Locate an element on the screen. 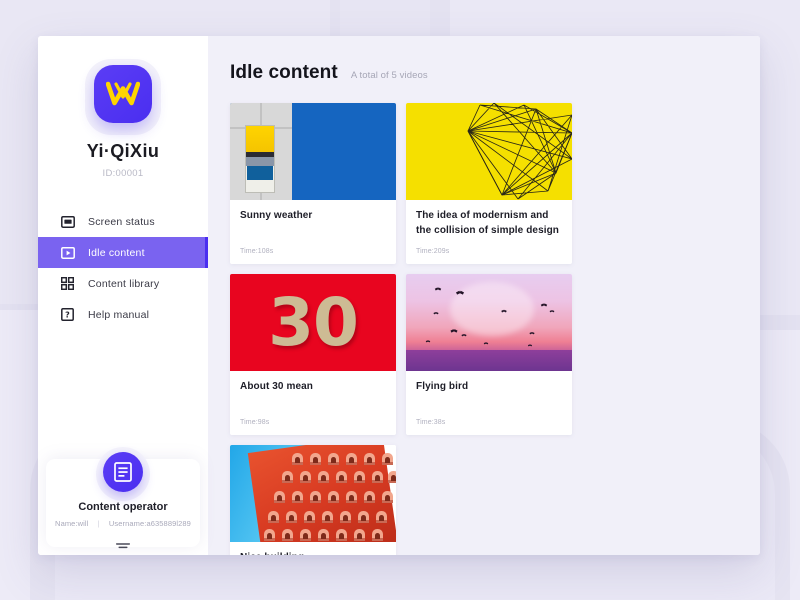 The image size is (800, 600). sidebar-item-screen-status: Screen status is located at coordinates (123, 221).